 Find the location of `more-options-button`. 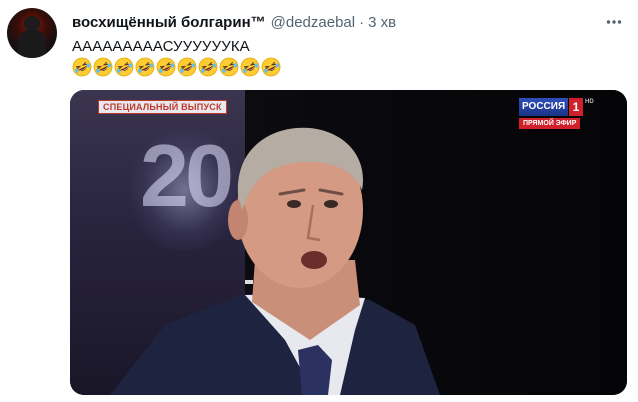

more-options-button is located at coordinates (614, 22).